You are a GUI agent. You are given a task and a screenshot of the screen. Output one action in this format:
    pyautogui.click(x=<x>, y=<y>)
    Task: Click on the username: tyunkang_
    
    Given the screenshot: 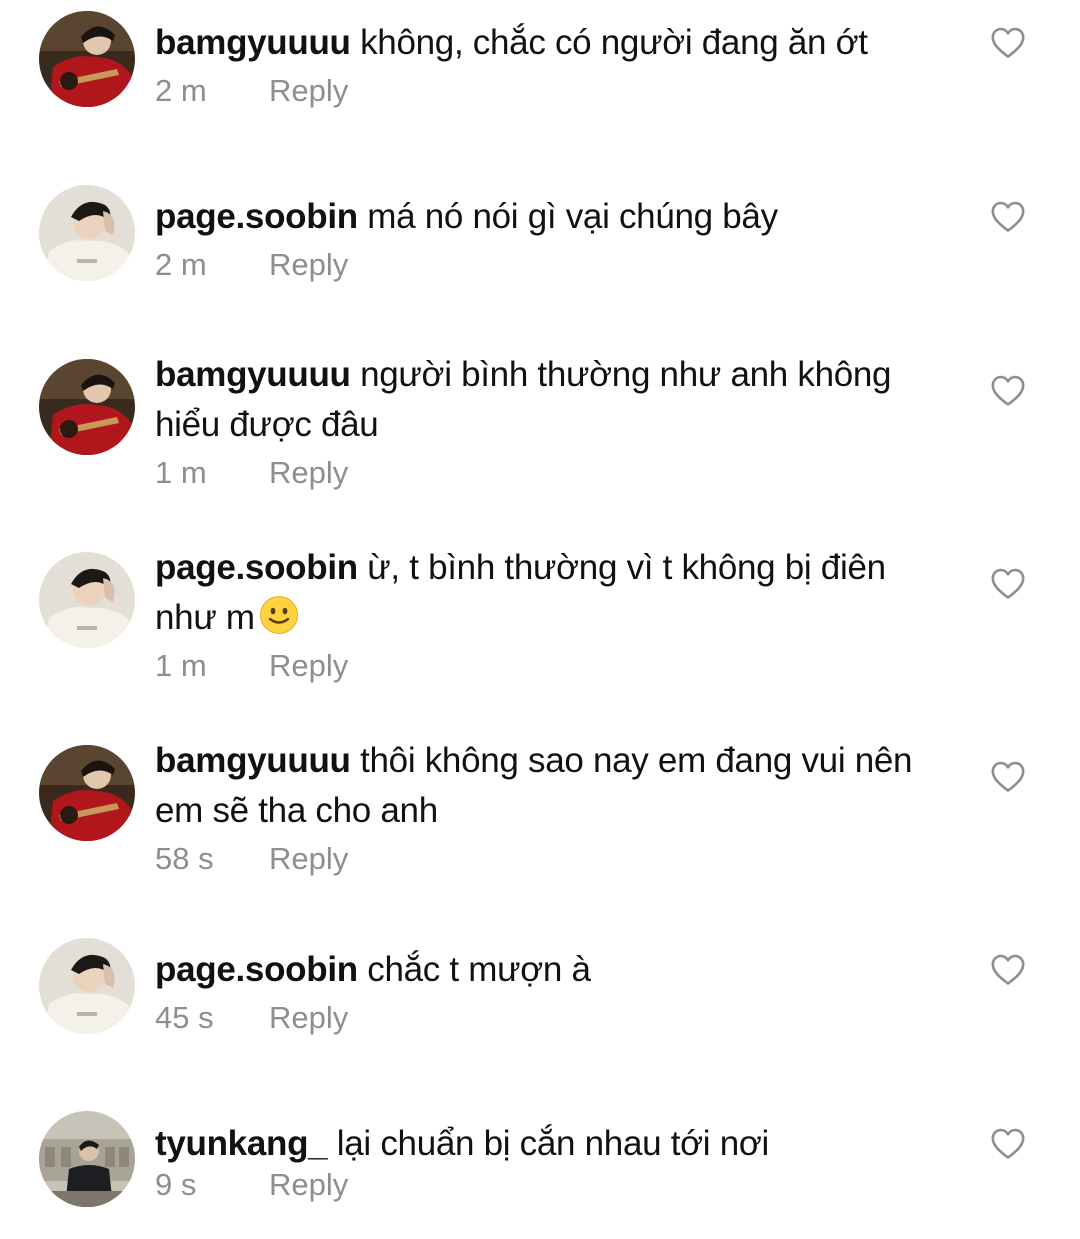 What is the action you would take?
    pyautogui.click(x=241, y=1143)
    